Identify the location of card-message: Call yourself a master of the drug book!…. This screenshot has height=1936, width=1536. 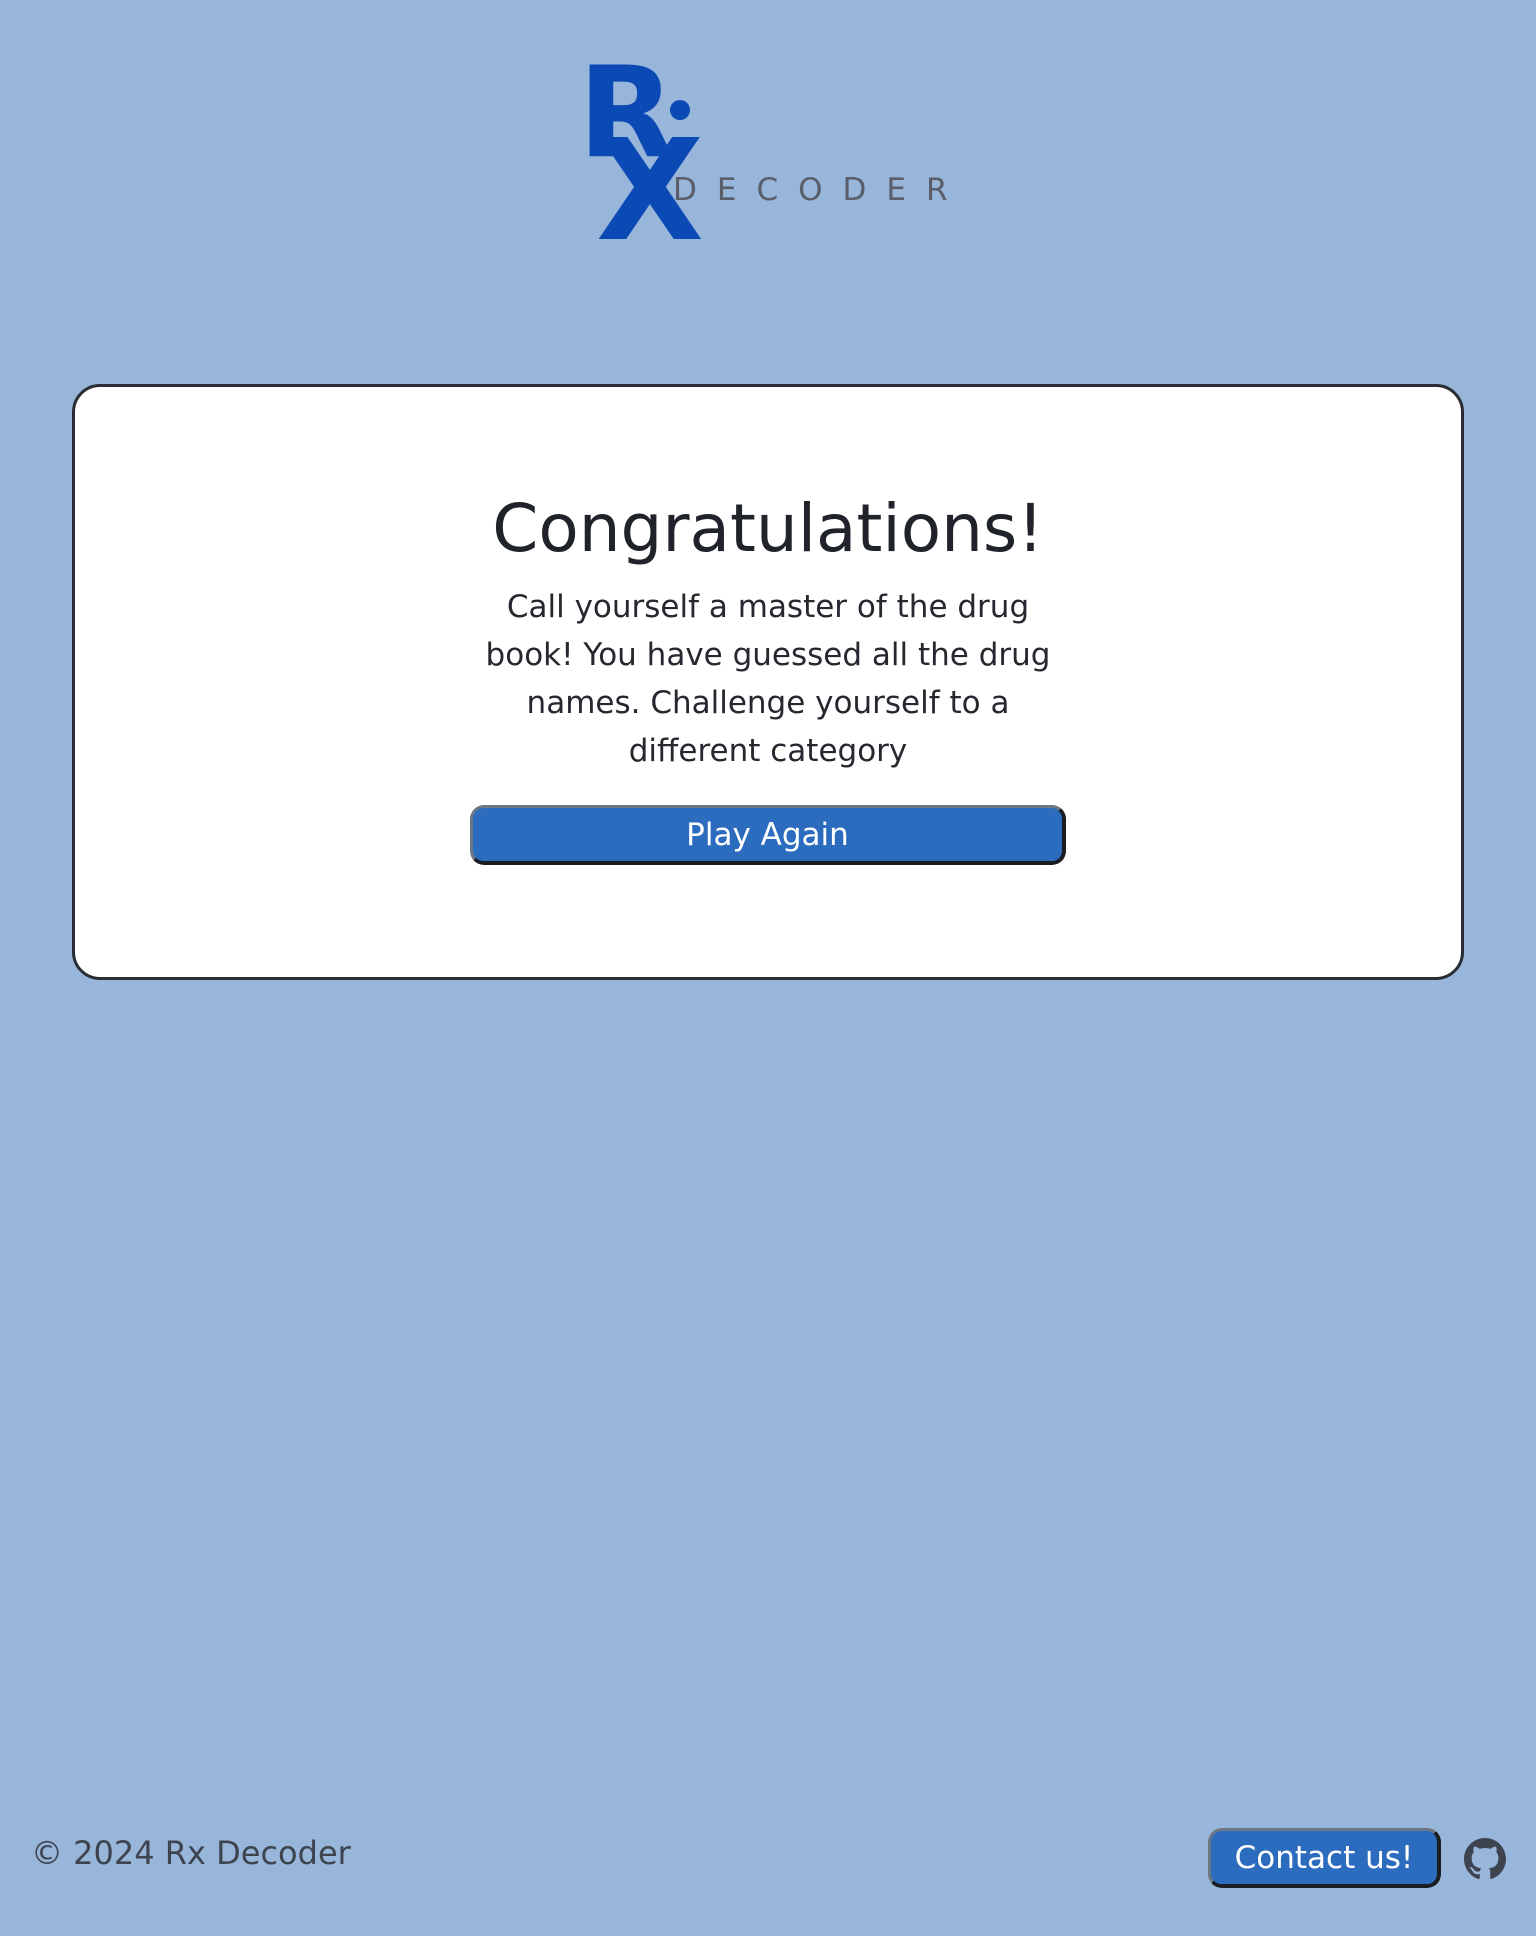
(768, 679).